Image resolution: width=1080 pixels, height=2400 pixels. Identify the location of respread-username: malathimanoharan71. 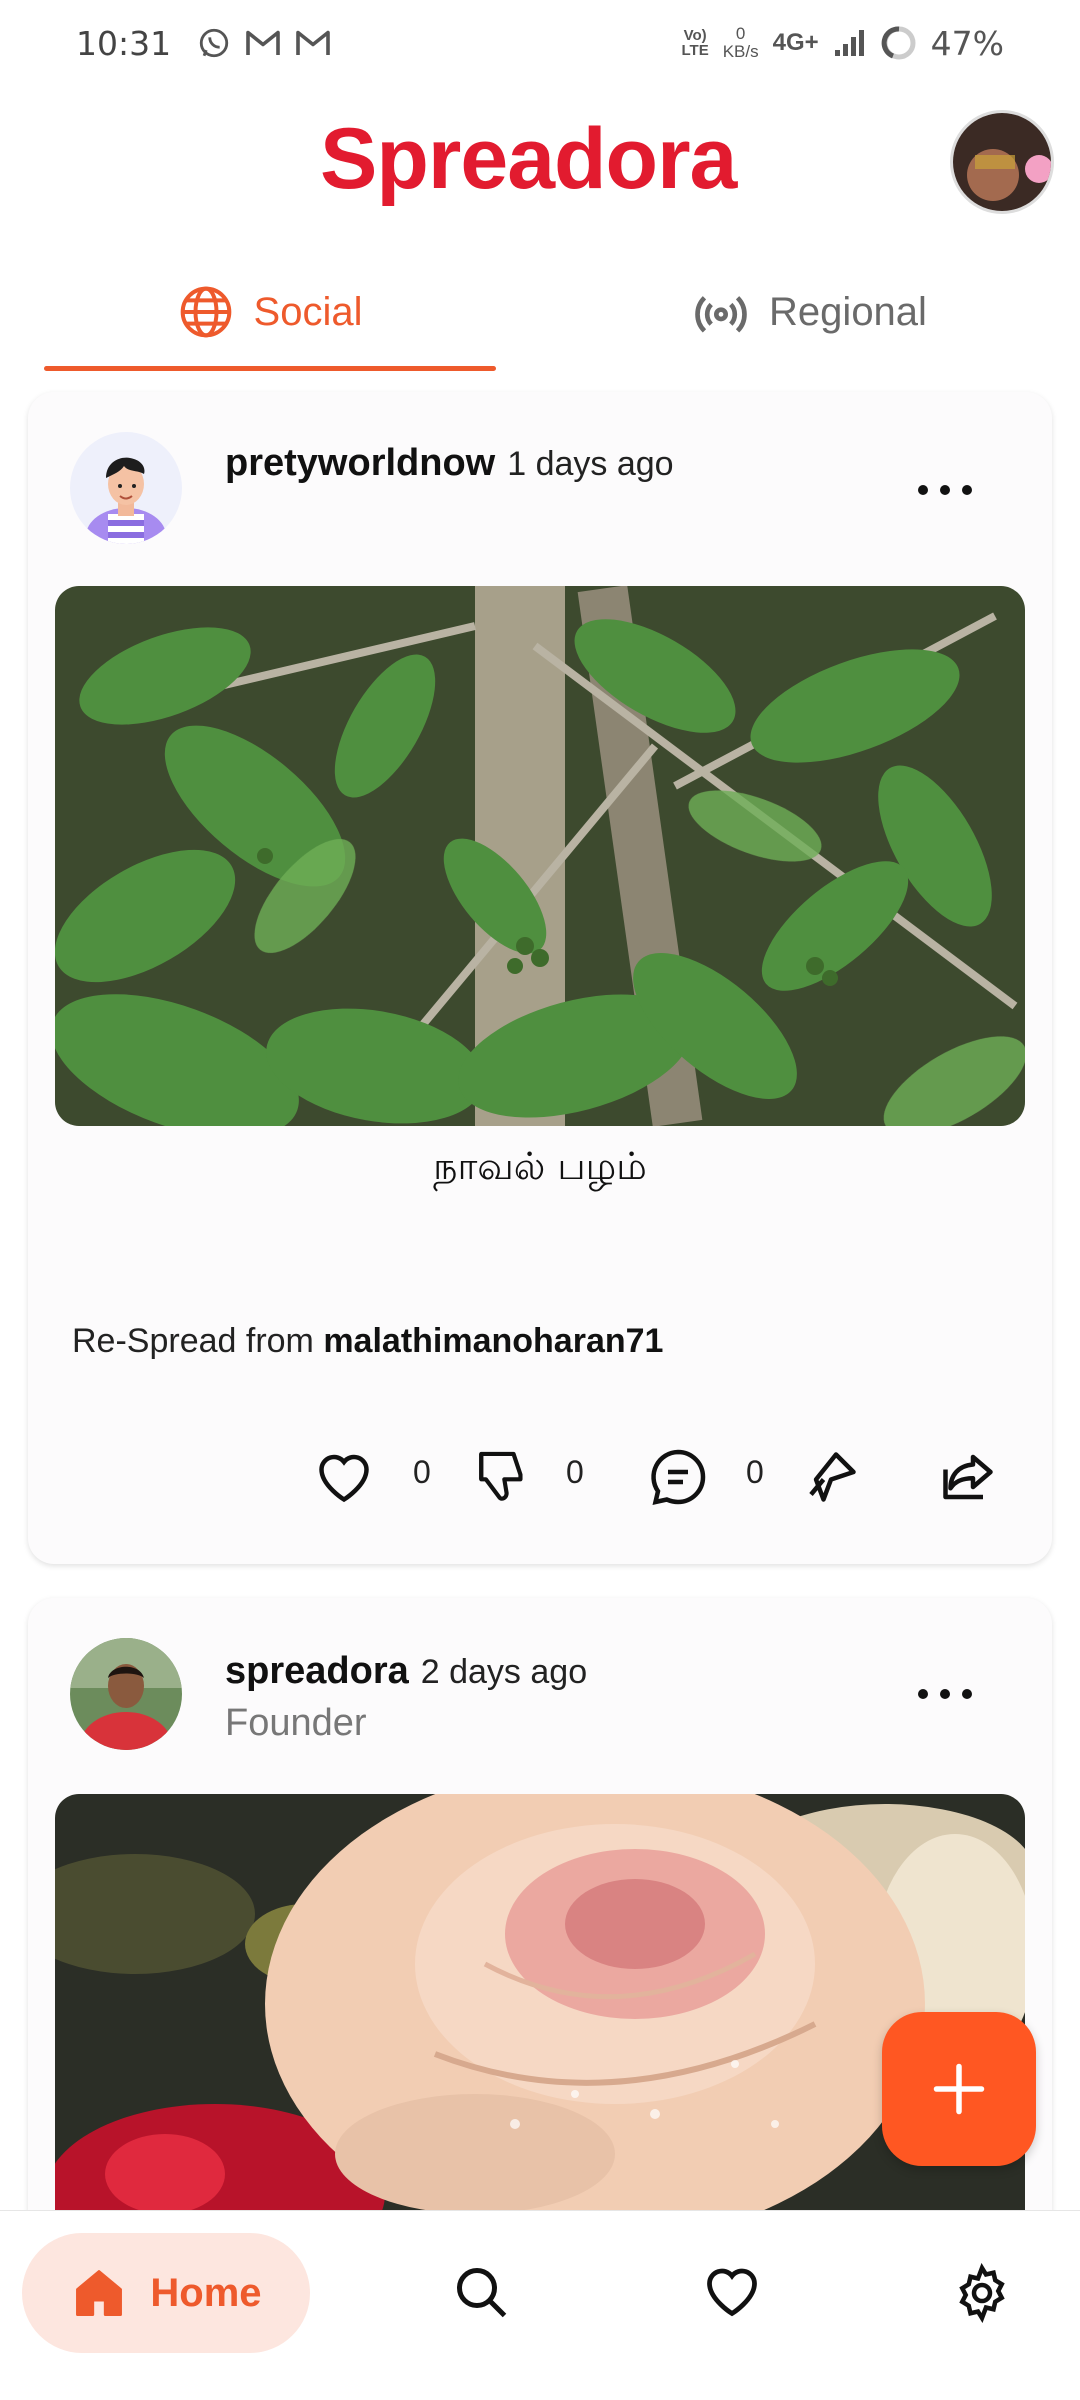
(493, 1341).